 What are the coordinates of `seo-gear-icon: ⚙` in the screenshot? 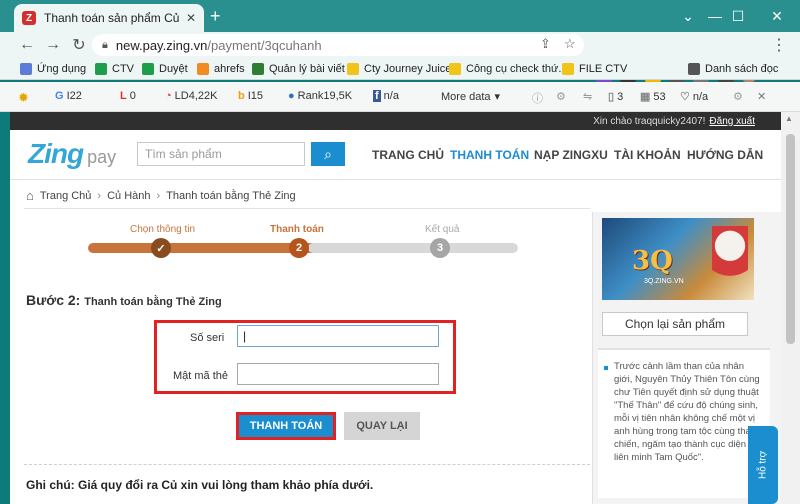 It's located at (738, 96).